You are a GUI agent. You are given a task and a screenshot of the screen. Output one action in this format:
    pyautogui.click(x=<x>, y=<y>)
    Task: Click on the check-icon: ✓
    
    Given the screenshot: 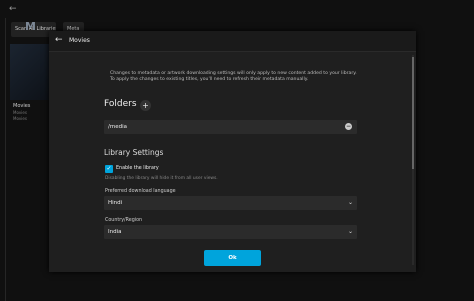 What is the action you would take?
    pyautogui.click(x=109, y=168)
    